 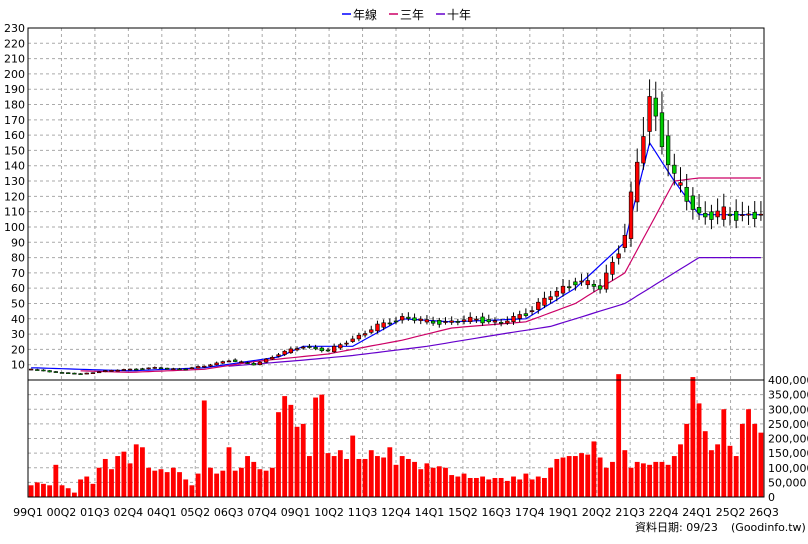 What do you see at coordinates (463, 512) in the screenshot?
I see `x-tick-label: 15Q2` at bounding box center [463, 512].